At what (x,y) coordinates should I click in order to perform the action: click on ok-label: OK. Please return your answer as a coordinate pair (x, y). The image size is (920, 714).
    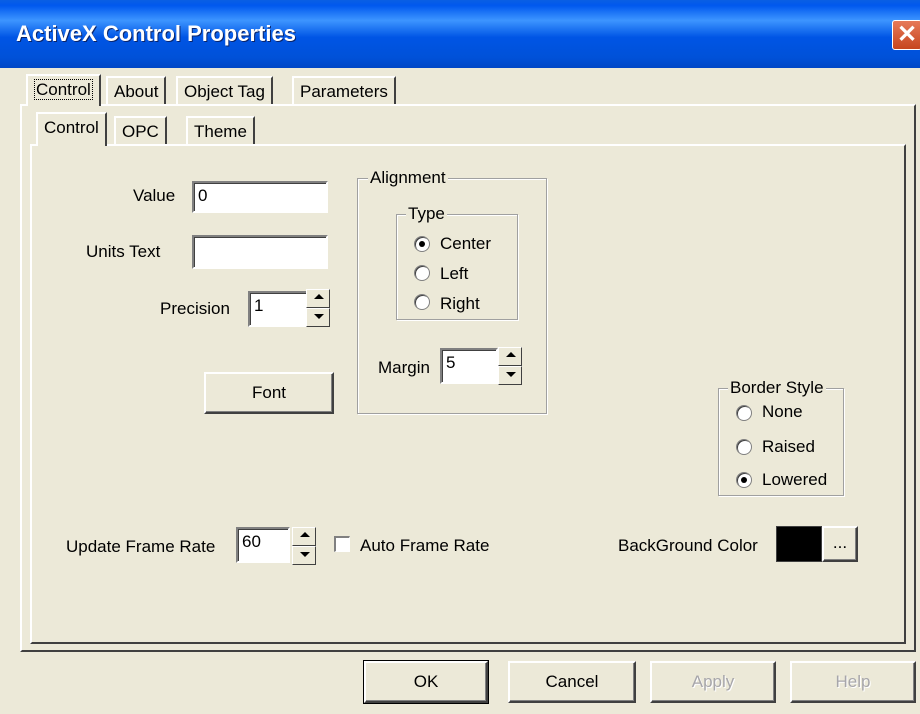
    Looking at the image, I should click on (426, 681).